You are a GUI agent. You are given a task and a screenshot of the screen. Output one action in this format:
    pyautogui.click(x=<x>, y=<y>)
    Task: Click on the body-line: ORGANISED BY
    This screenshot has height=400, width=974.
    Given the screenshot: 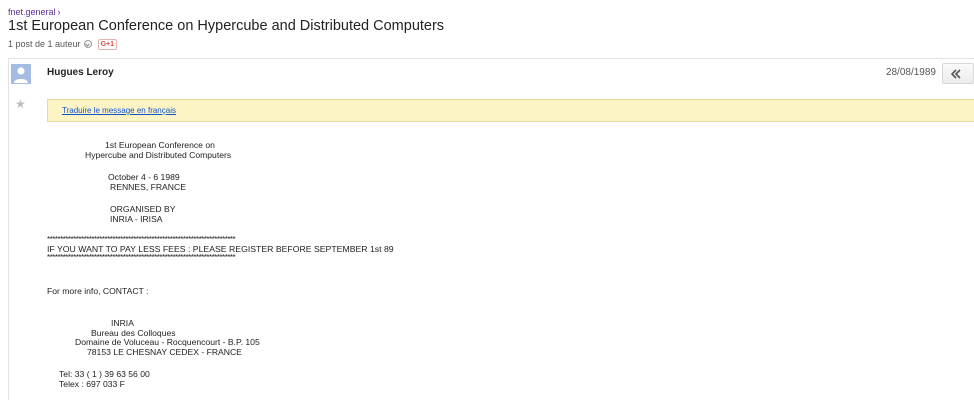 What is the action you would take?
    pyautogui.click(x=143, y=209)
    